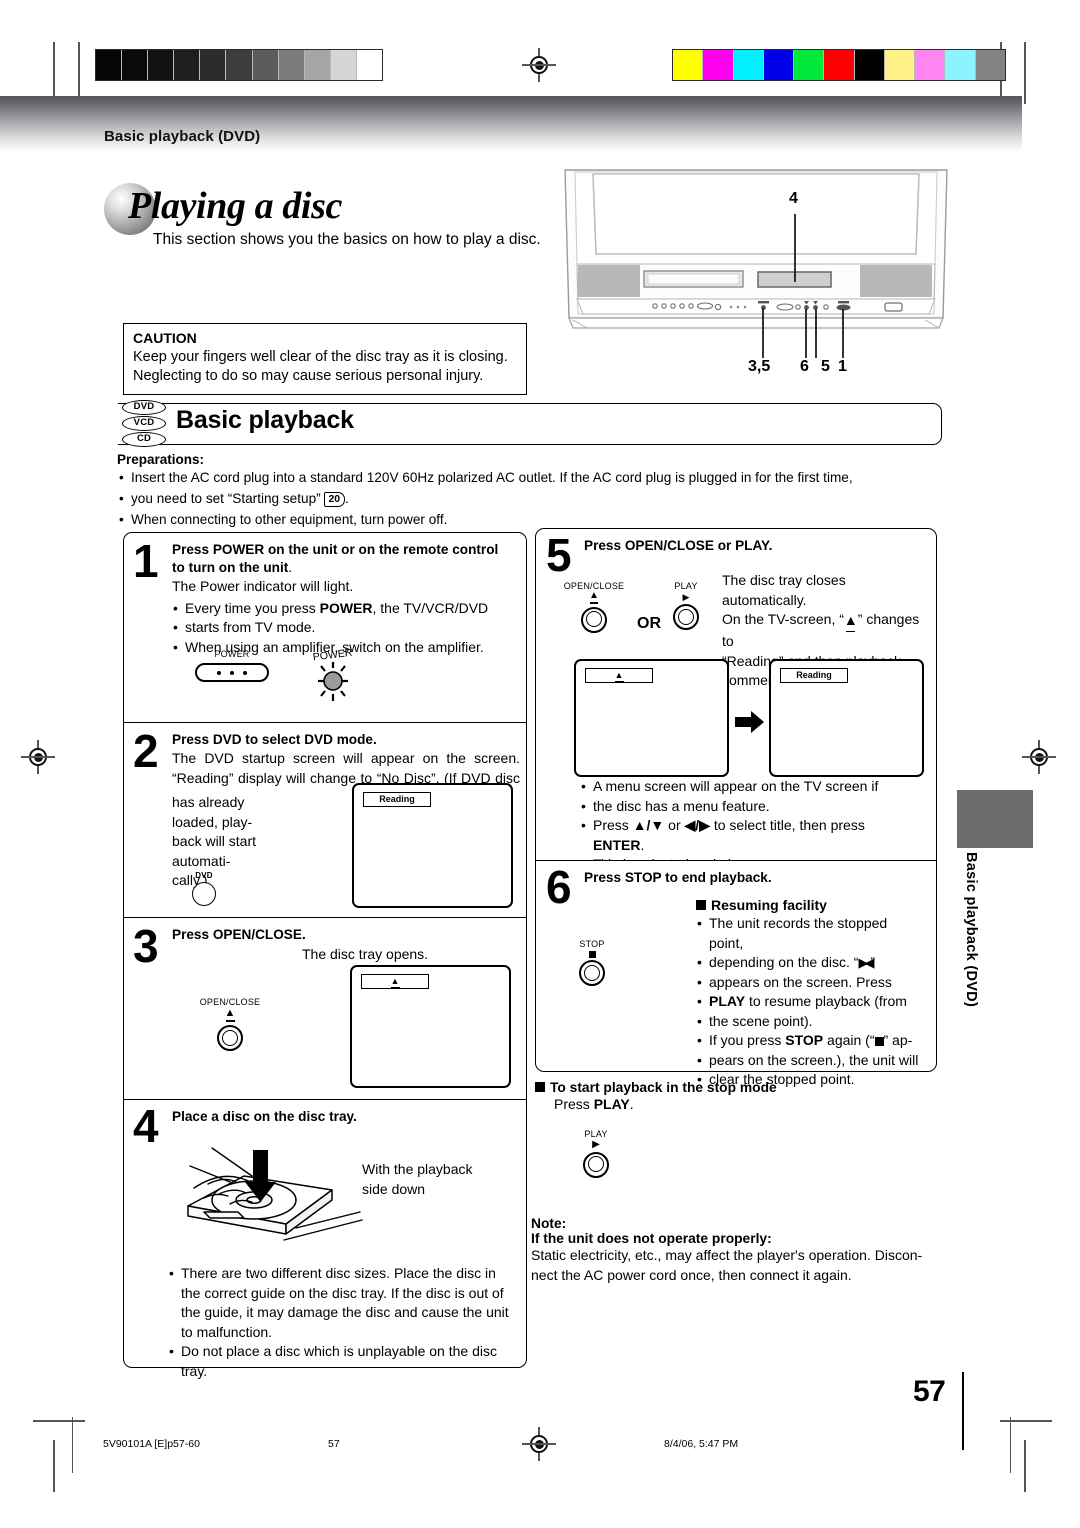 This screenshot has width=1080, height=1528. Describe the element at coordinates (394, 1188) in the screenshot. I see `step-4-caption-line-2: side down` at that location.